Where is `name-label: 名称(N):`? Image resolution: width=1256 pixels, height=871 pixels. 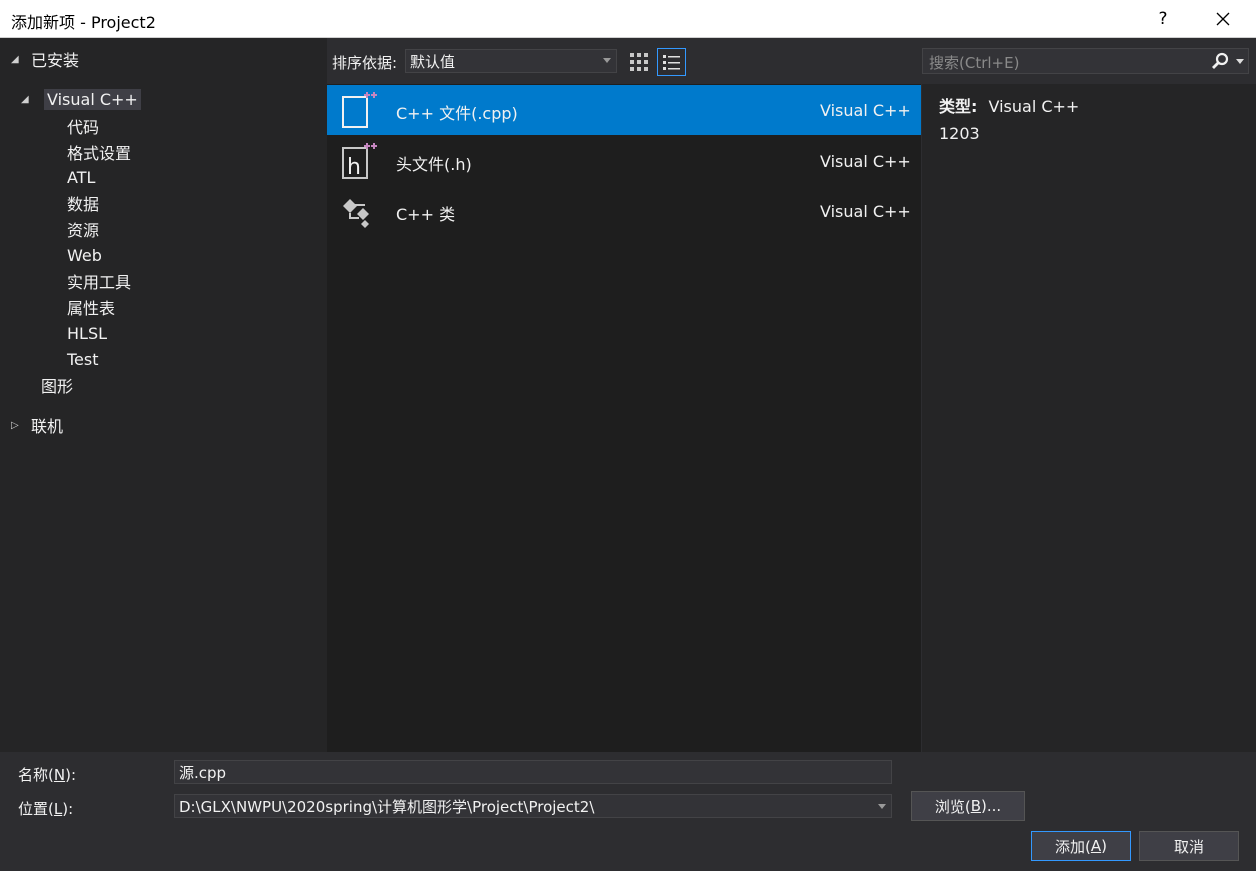
name-label: 名称(N): is located at coordinates (47, 775).